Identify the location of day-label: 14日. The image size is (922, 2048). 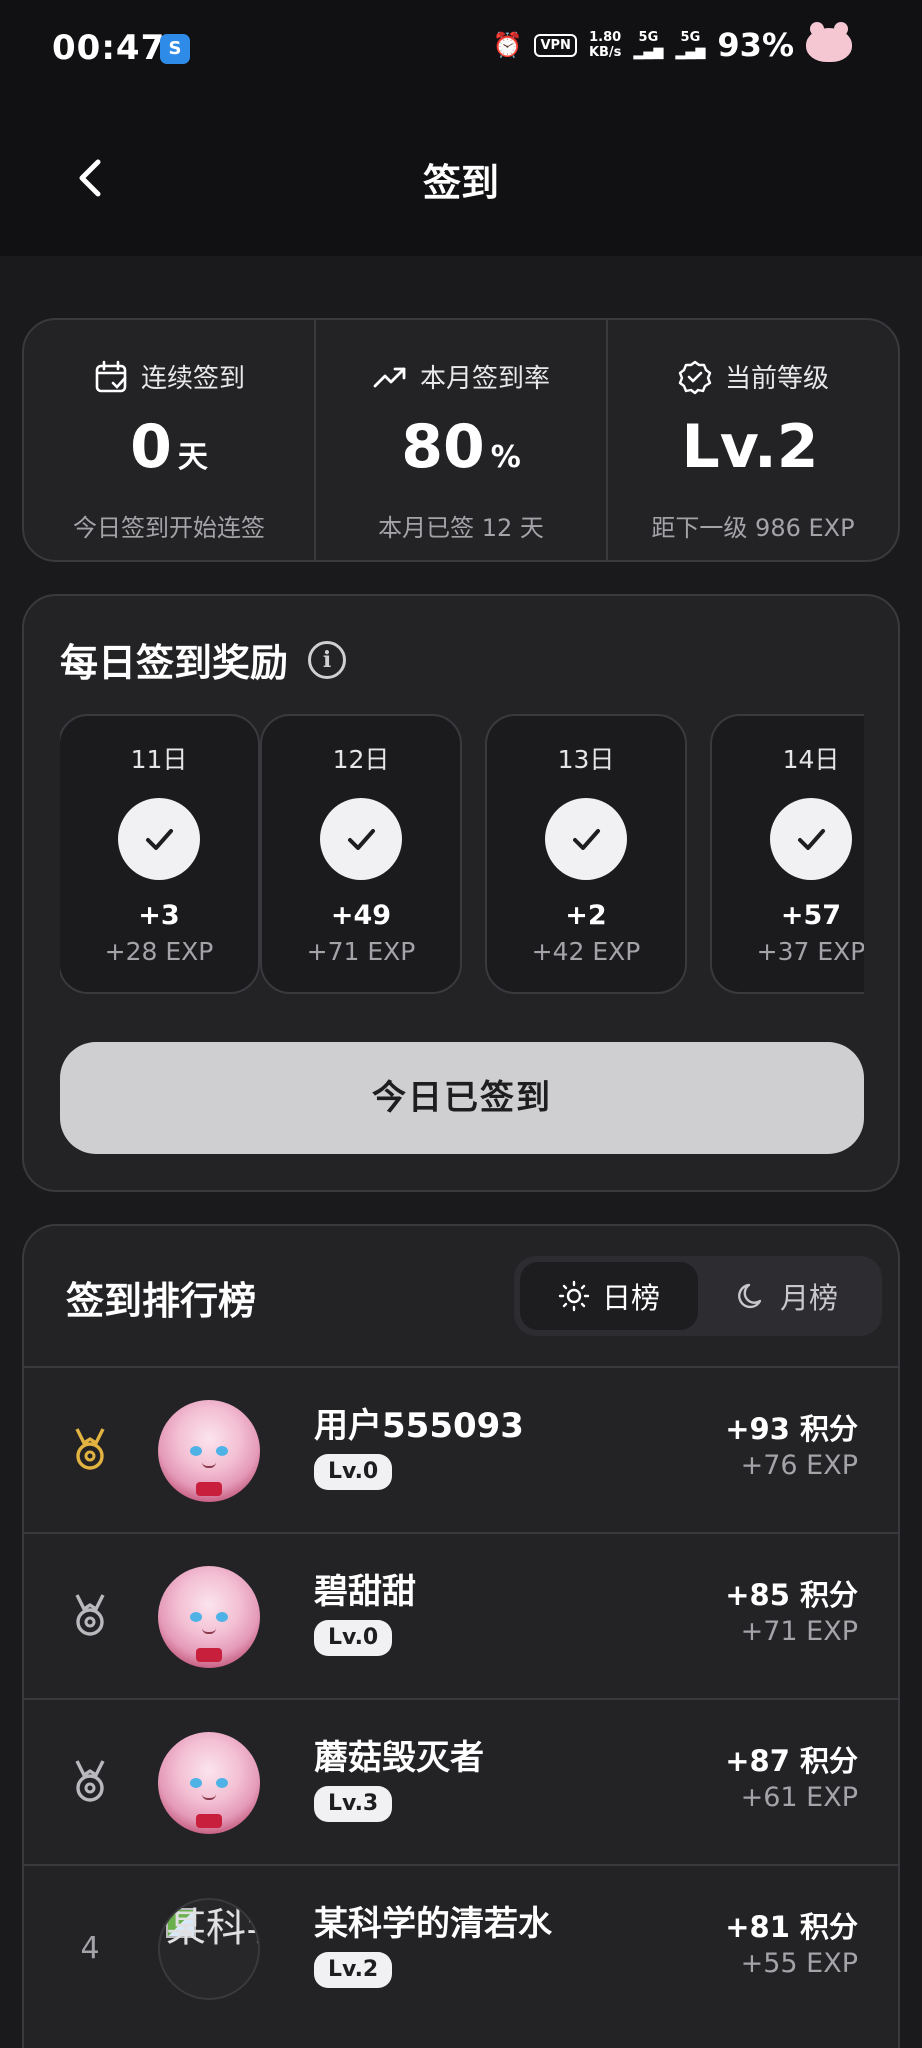
(811, 759).